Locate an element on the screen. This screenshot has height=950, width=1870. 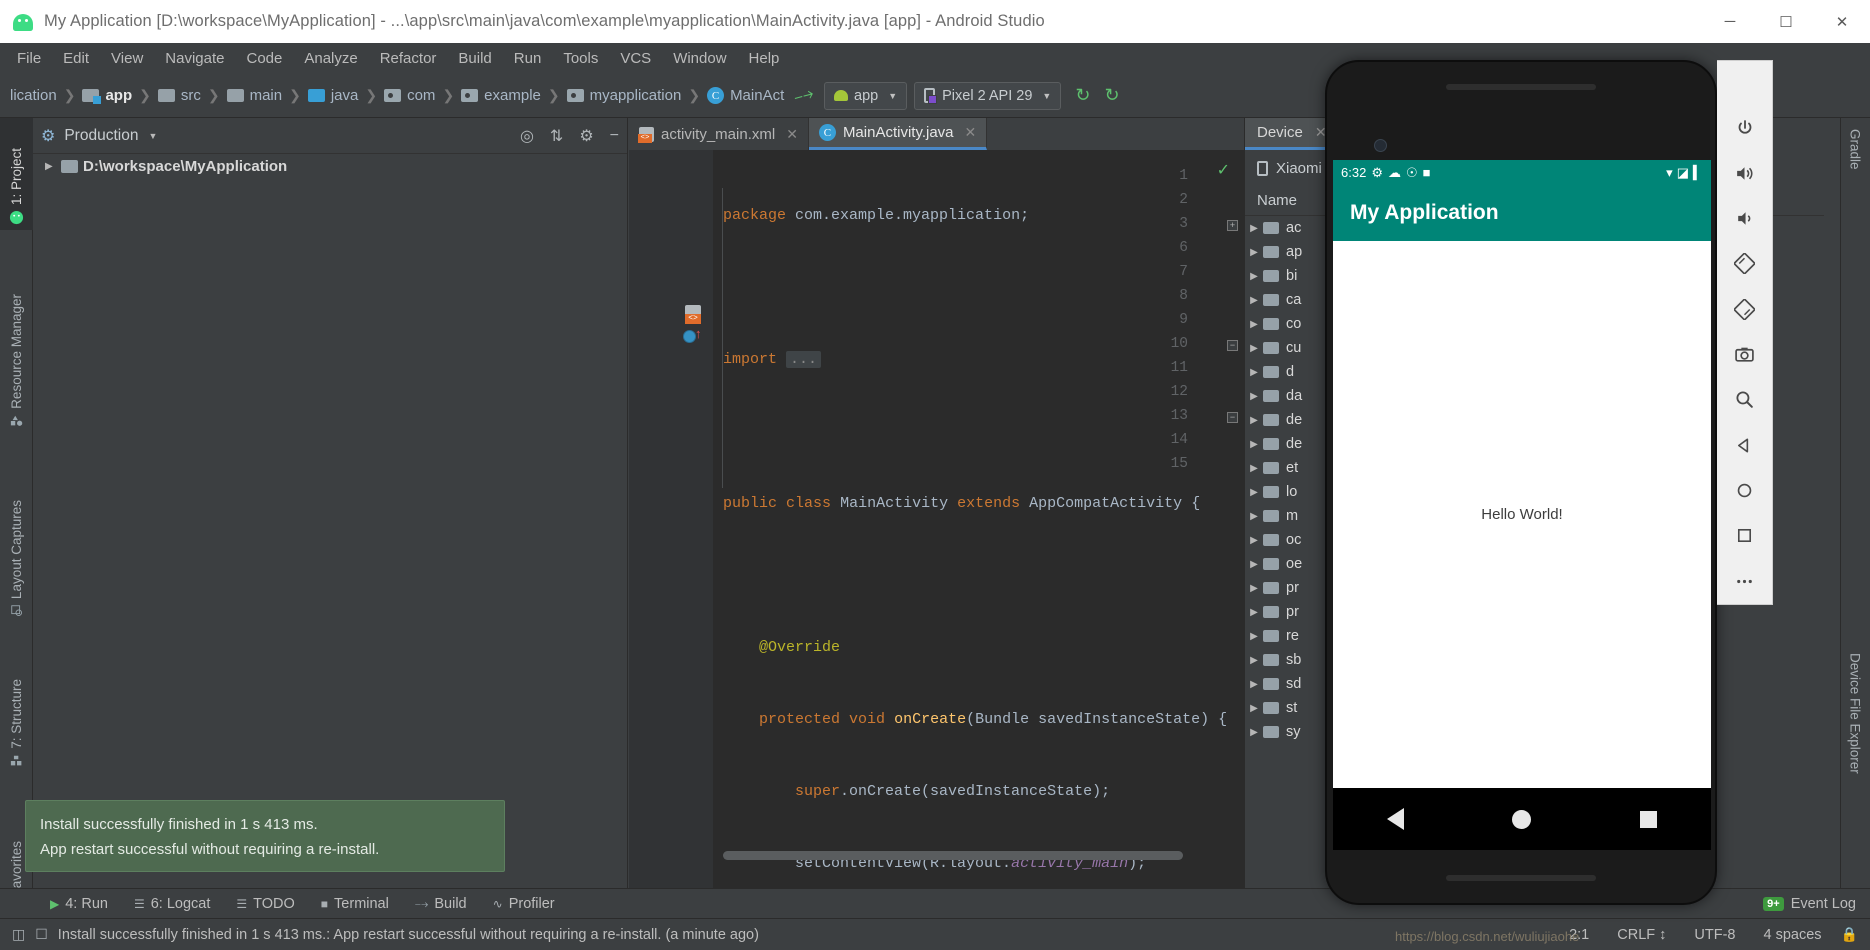
settings-icon: ⚙ is located at coordinates (586, 136).